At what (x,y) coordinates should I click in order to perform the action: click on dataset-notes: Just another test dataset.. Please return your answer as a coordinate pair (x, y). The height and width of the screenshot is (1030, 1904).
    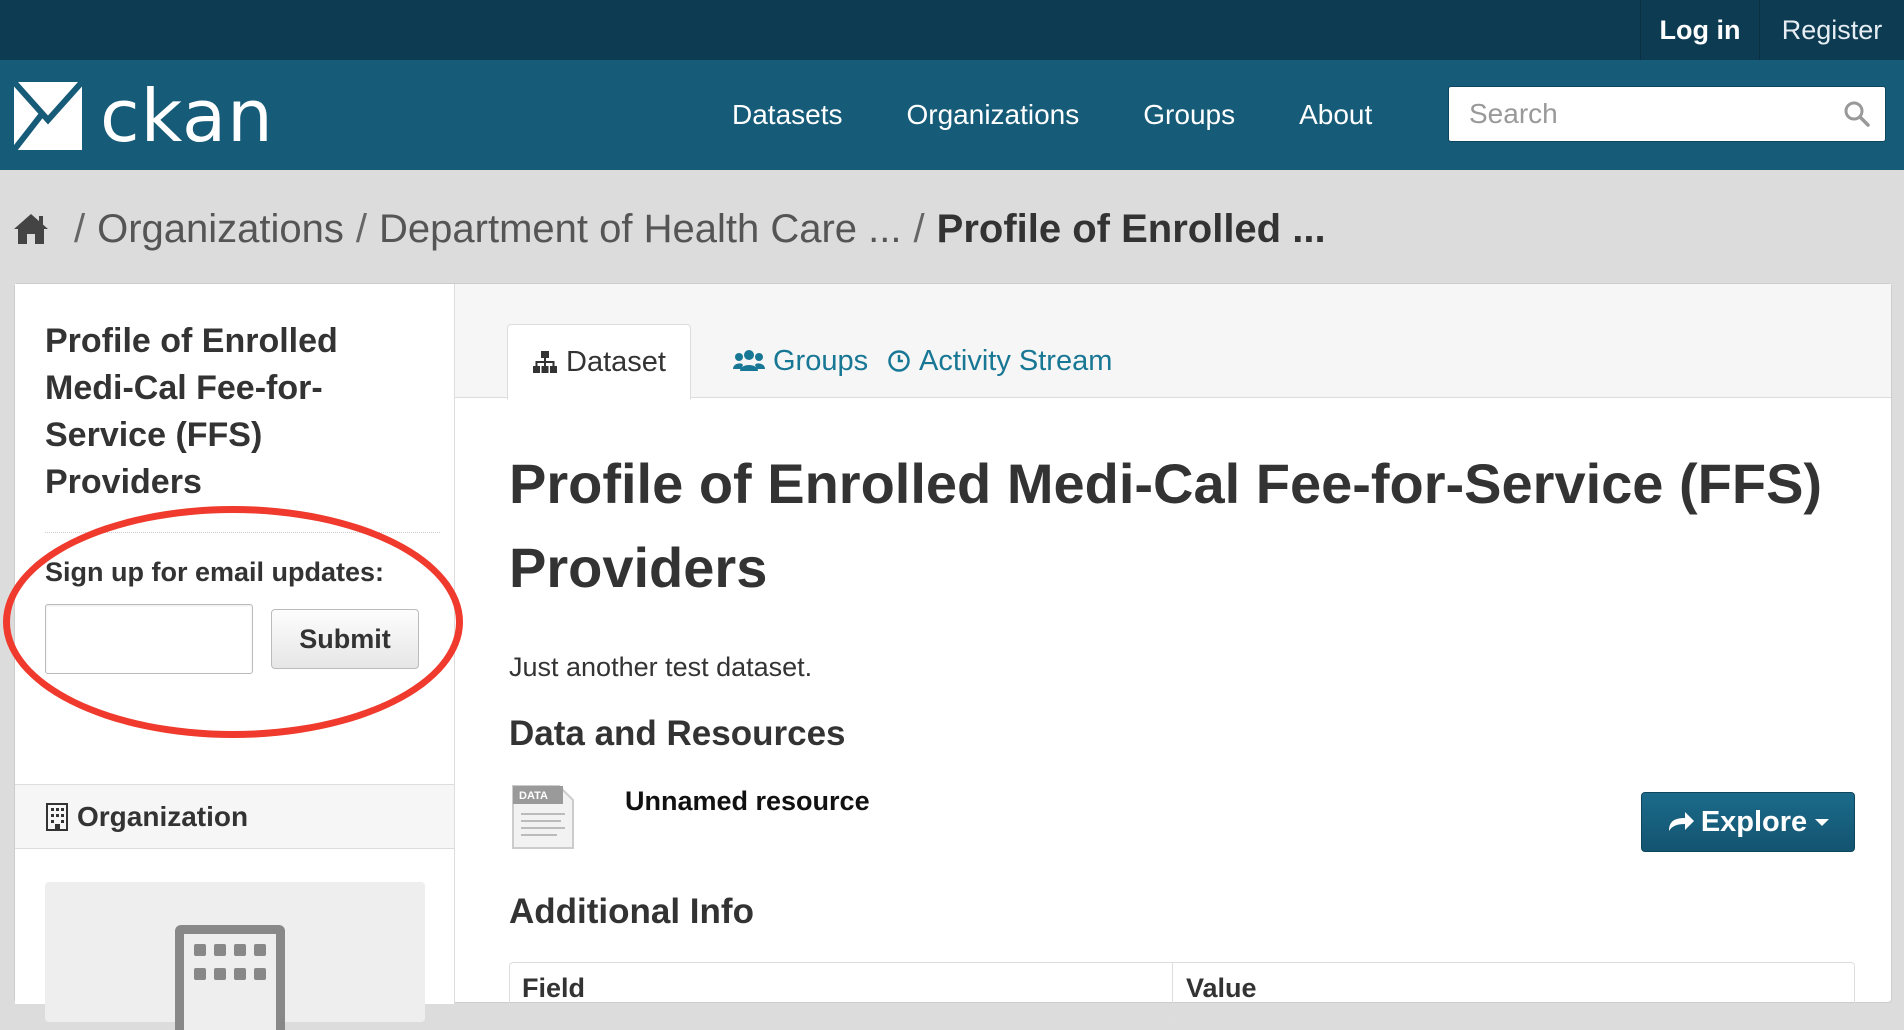
    Looking at the image, I should click on (661, 667).